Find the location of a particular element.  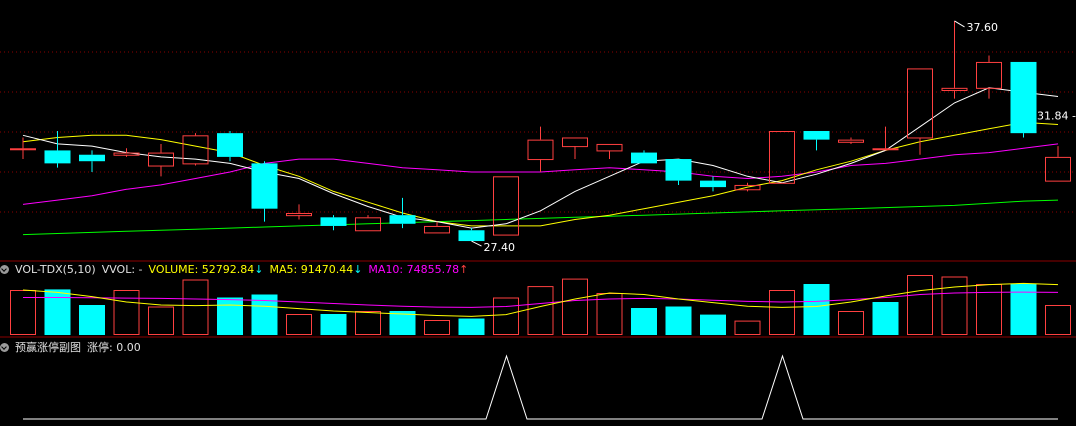

signal-title: 预赢涨停副图 is located at coordinates (48, 347).